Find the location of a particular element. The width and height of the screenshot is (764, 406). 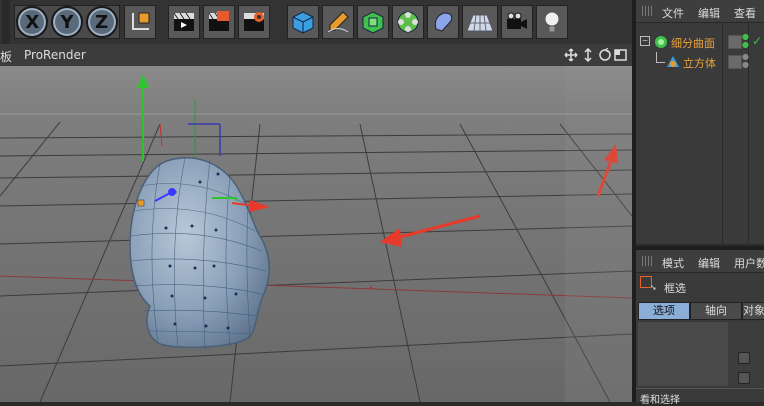

clapper-picture-icon is located at coordinates (218, 21).